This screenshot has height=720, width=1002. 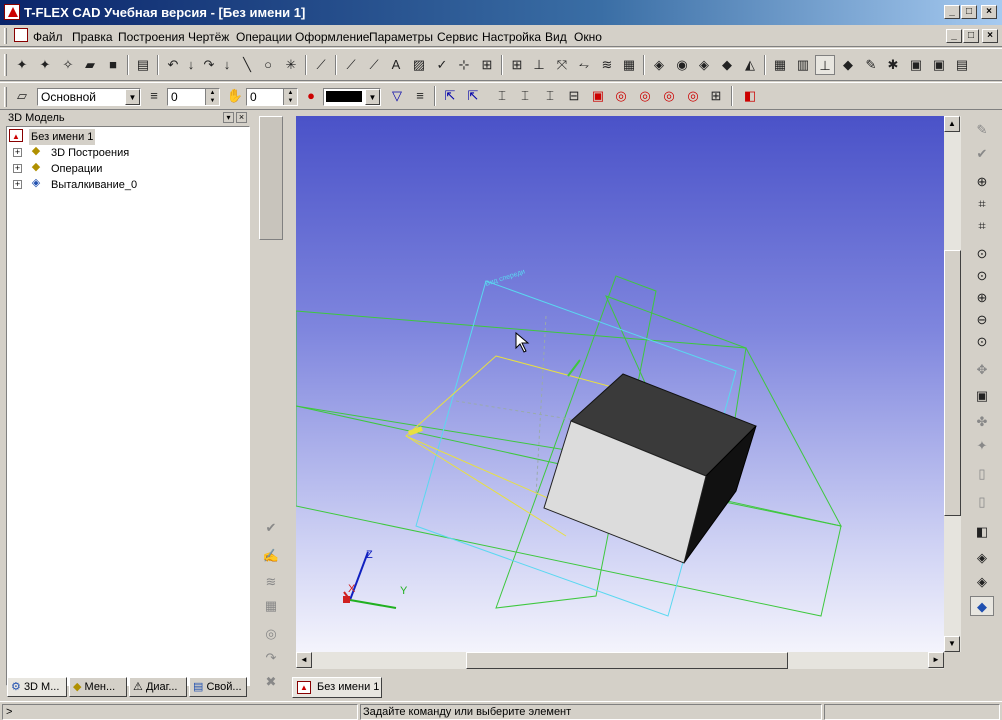 What do you see at coordinates (419, 65) in the screenshot?
I see `hatch-icon: ▨` at bounding box center [419, 65].